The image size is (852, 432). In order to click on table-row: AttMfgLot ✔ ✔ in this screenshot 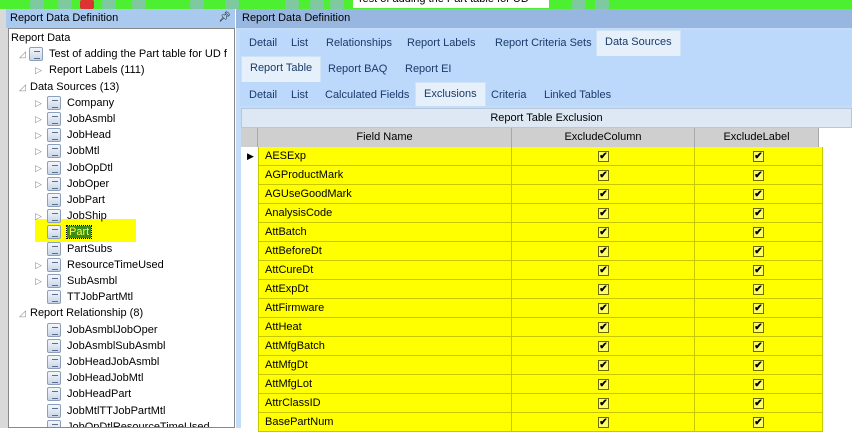, I will do `click(532, 384)`.